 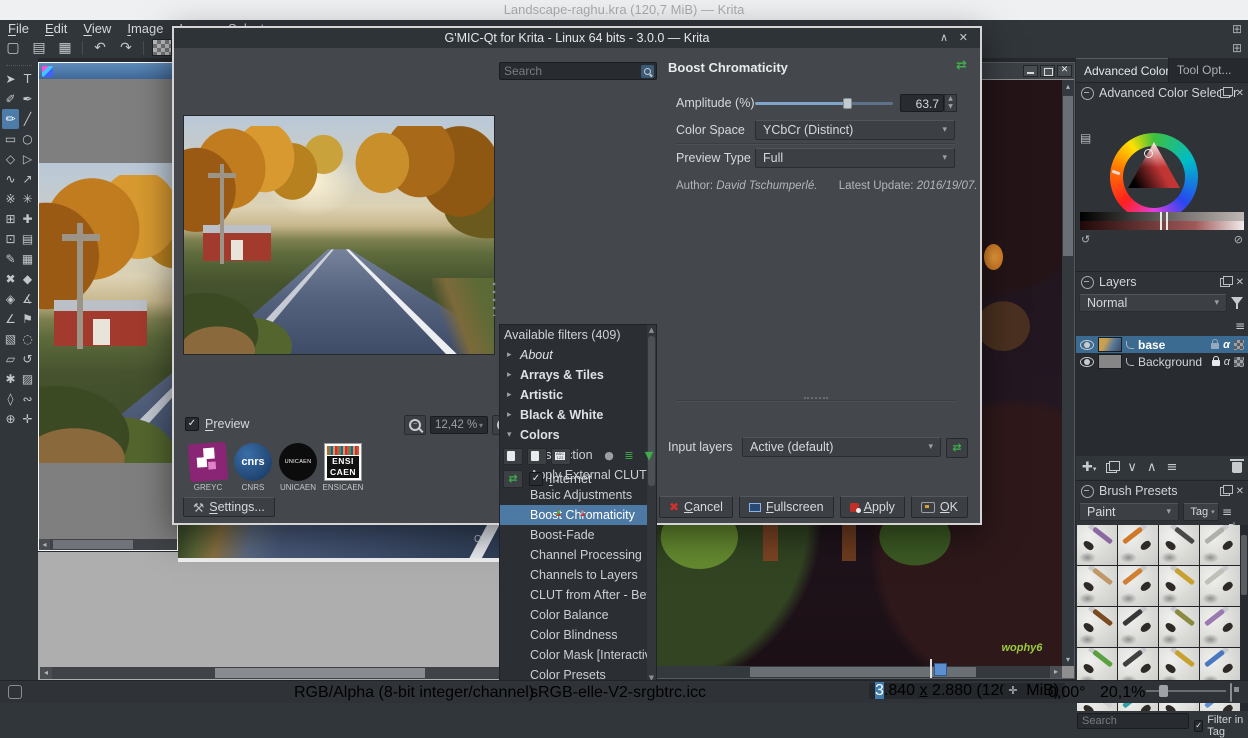 I want to click on selector-settings-icon: ▤, so click(x=1085, y=138).